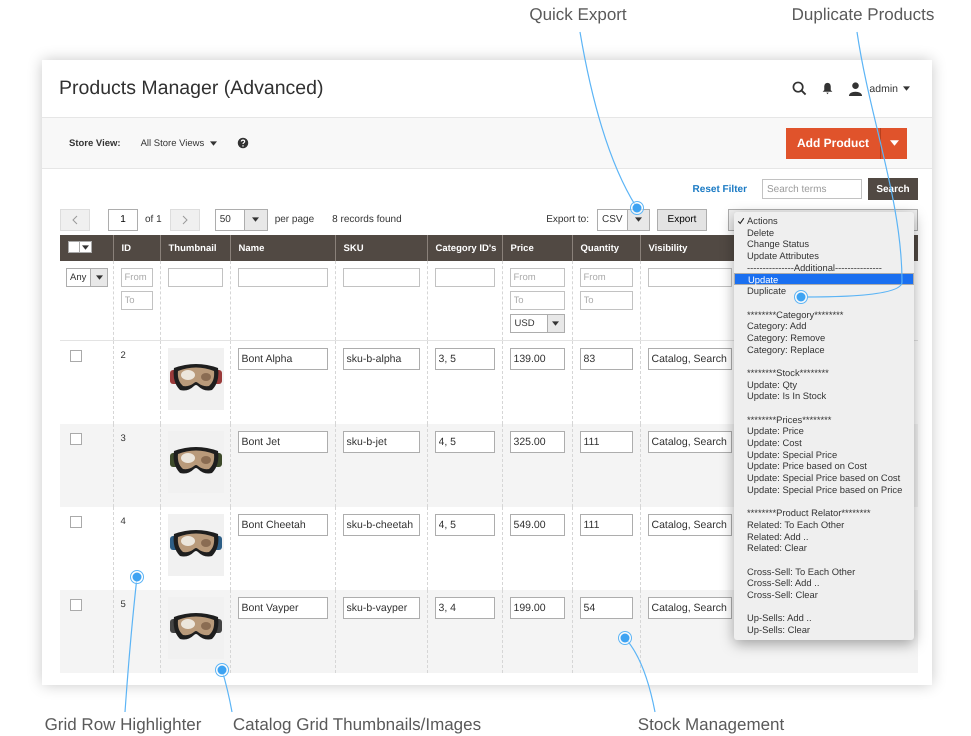 This screenshot has width=971, height=736. I want to click on column-header: Quantity, so click(606, 248).